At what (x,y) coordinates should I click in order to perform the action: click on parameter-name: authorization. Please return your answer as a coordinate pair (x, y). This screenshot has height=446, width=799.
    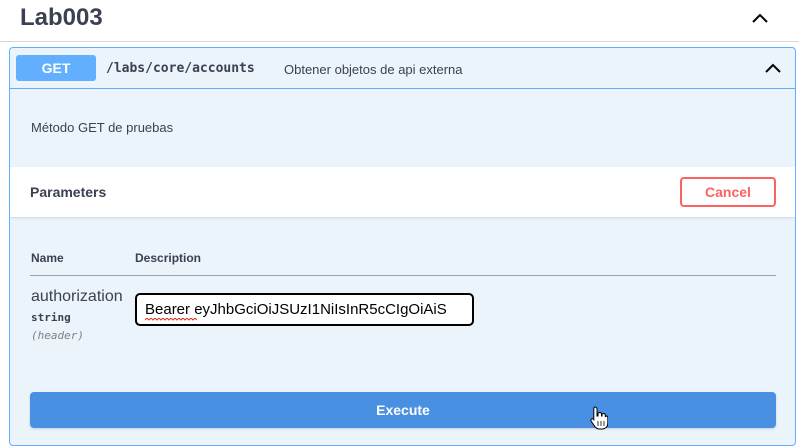
    Looking at the image, I should click on (77, 296).